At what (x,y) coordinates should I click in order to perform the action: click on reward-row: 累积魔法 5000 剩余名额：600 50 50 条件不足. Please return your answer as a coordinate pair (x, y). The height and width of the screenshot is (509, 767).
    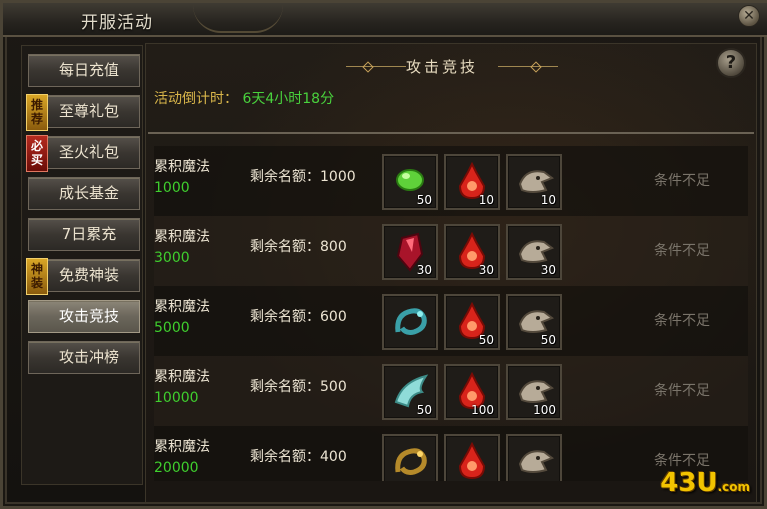
    Looking at the image, I should click on (451, 321).